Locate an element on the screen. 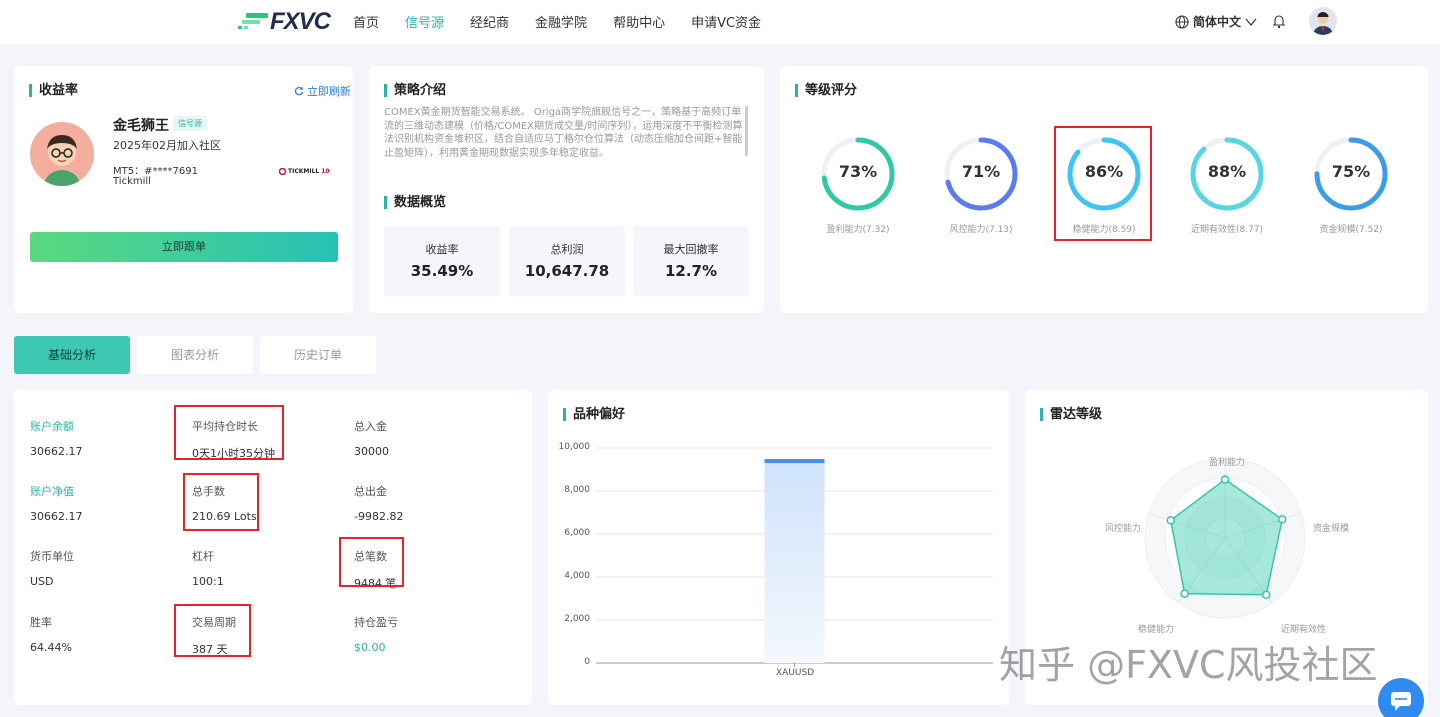 This screenshot has width=1440, height=717. chat-button is located at coordinates (1401, 697).